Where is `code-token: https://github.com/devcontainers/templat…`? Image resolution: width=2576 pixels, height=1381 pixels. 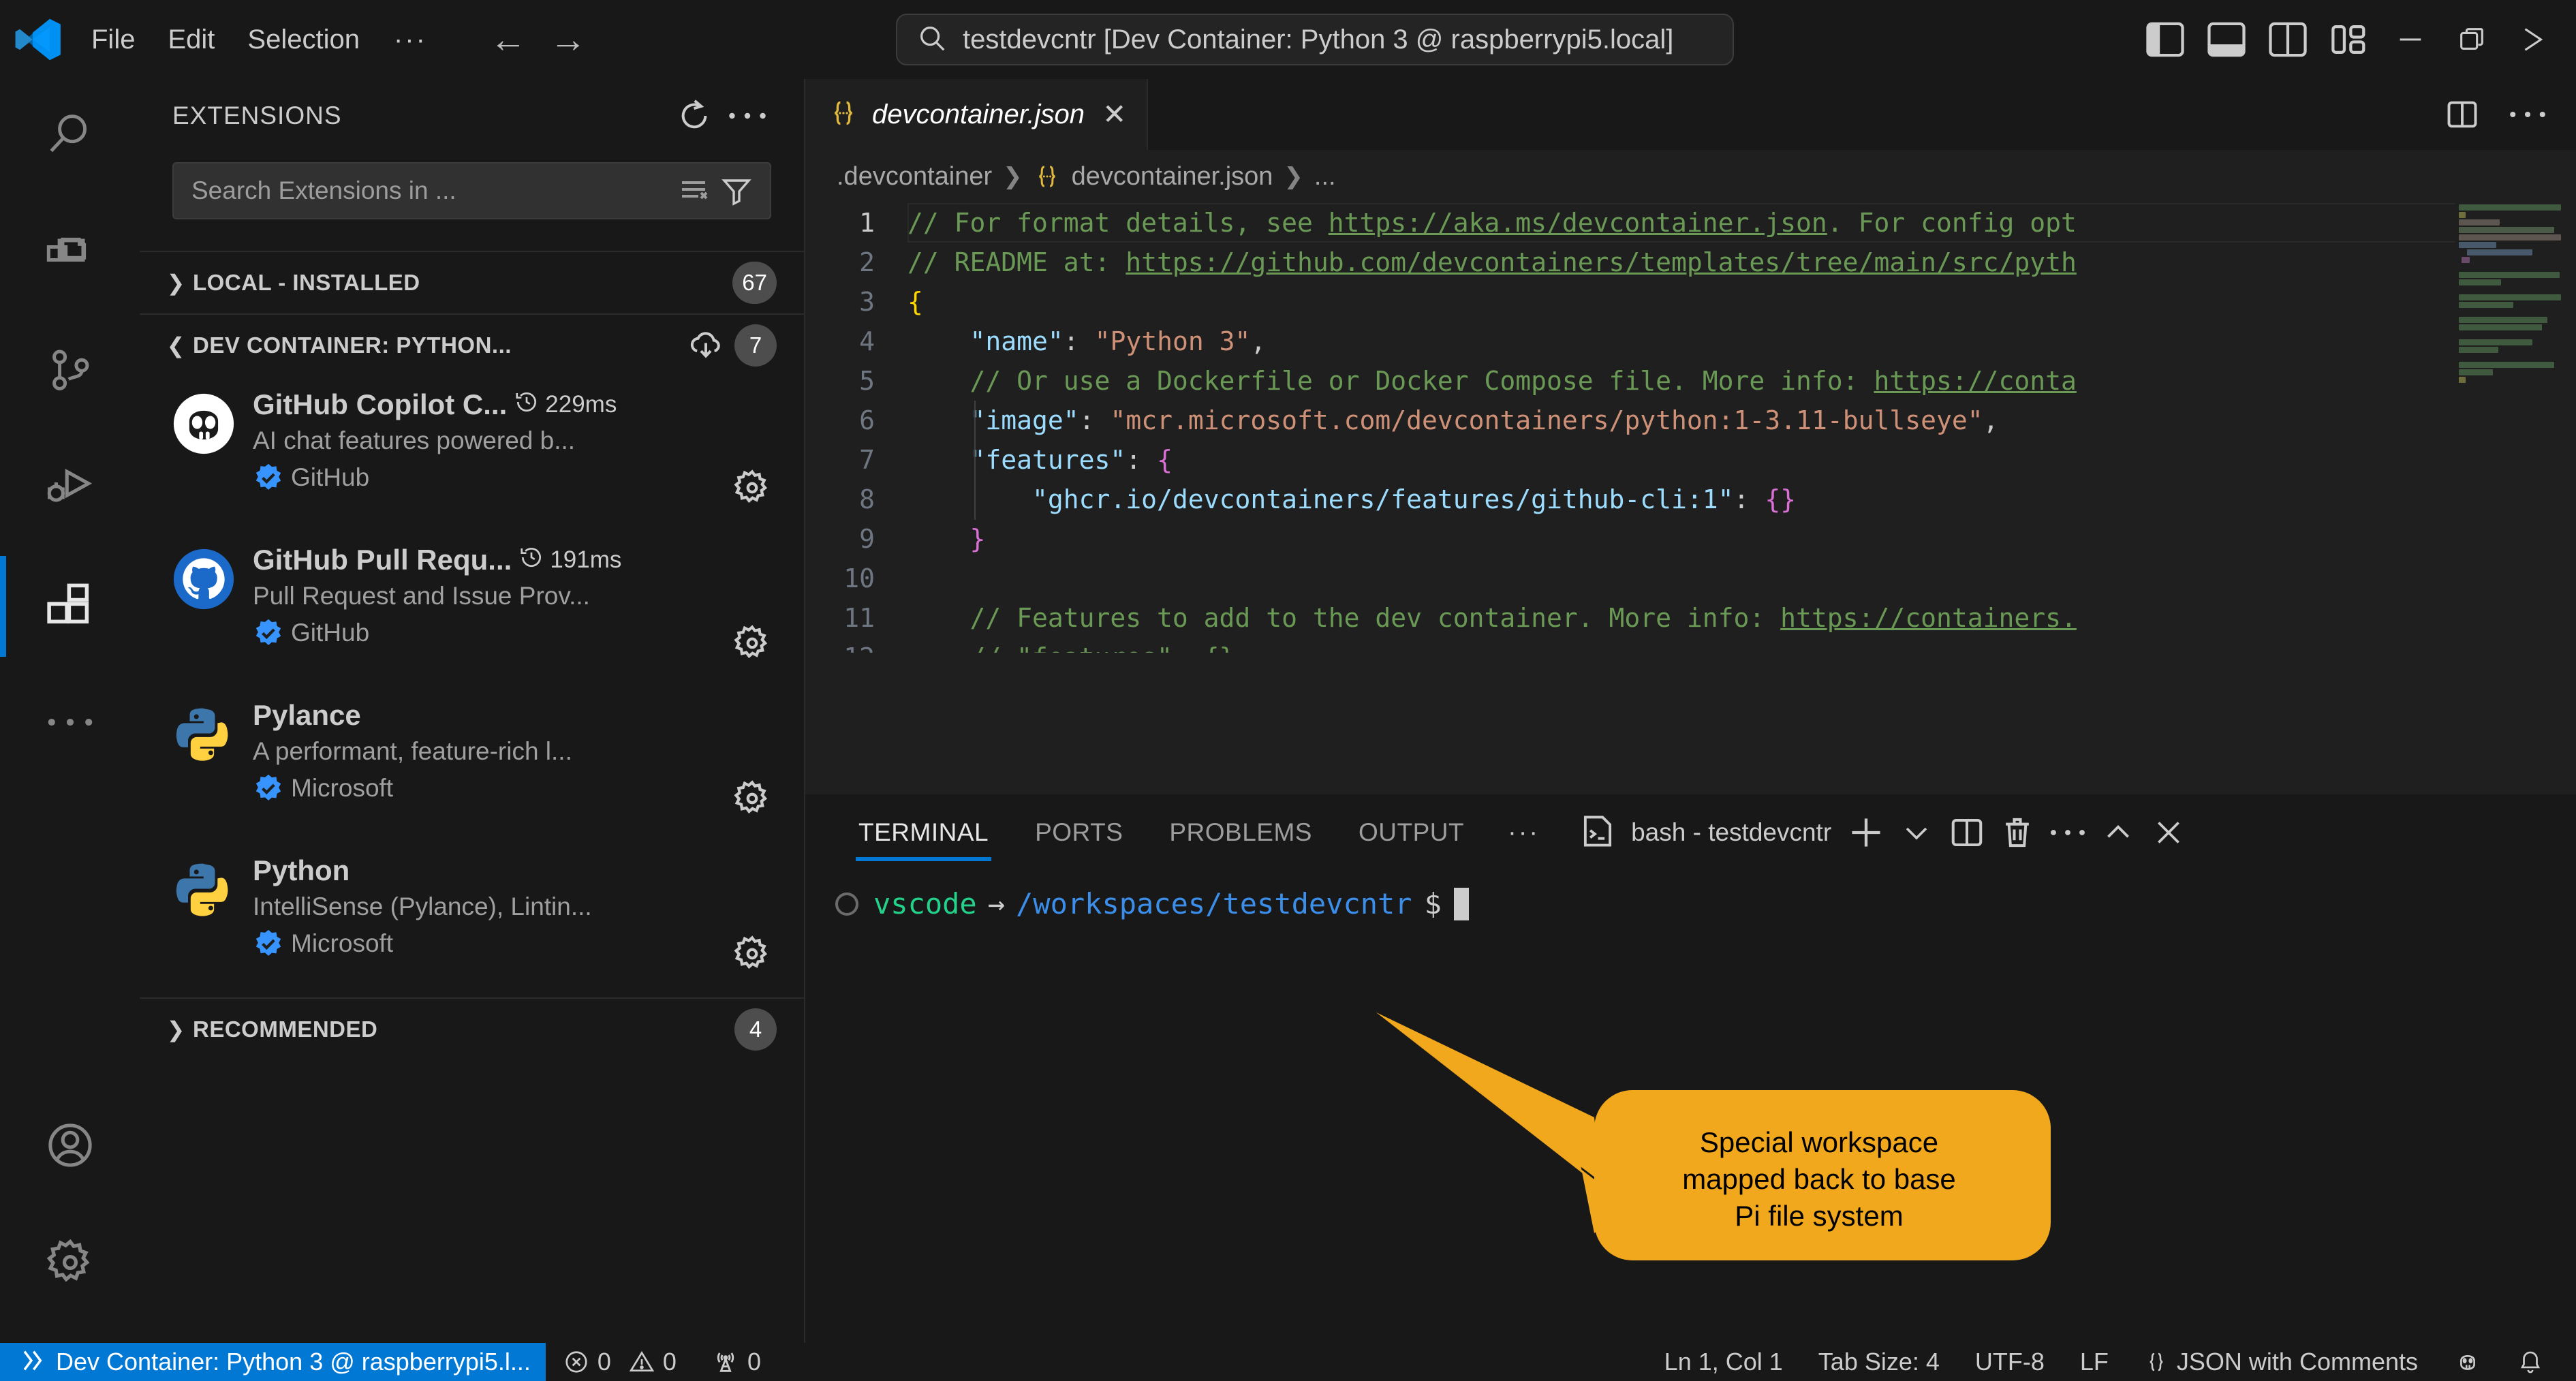 code-token: https://github.com/devcontainers/templat… is located at coordinates (1601, 262).